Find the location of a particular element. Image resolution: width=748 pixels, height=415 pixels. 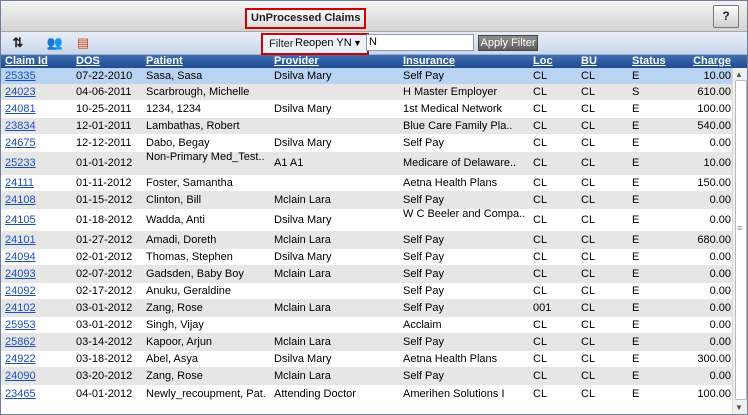

cell-insurance: Medicare of Delaware.. is located at coordinates (460, 163).